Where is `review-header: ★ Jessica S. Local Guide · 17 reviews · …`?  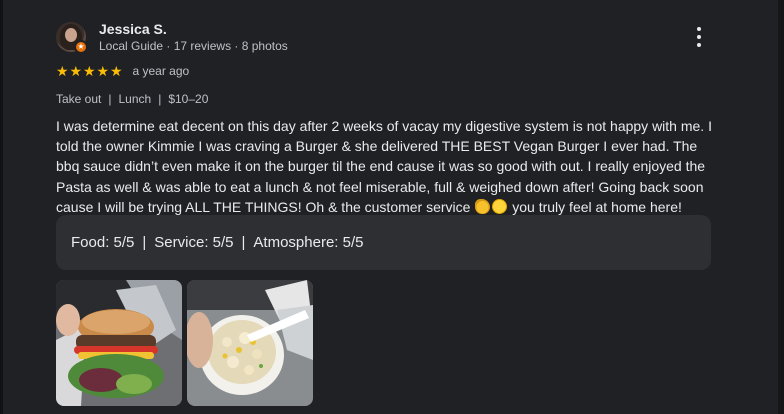
review-header: ★ Jessica S. Local Guide · 17 reviews · … is located at coordinates (172, 37).